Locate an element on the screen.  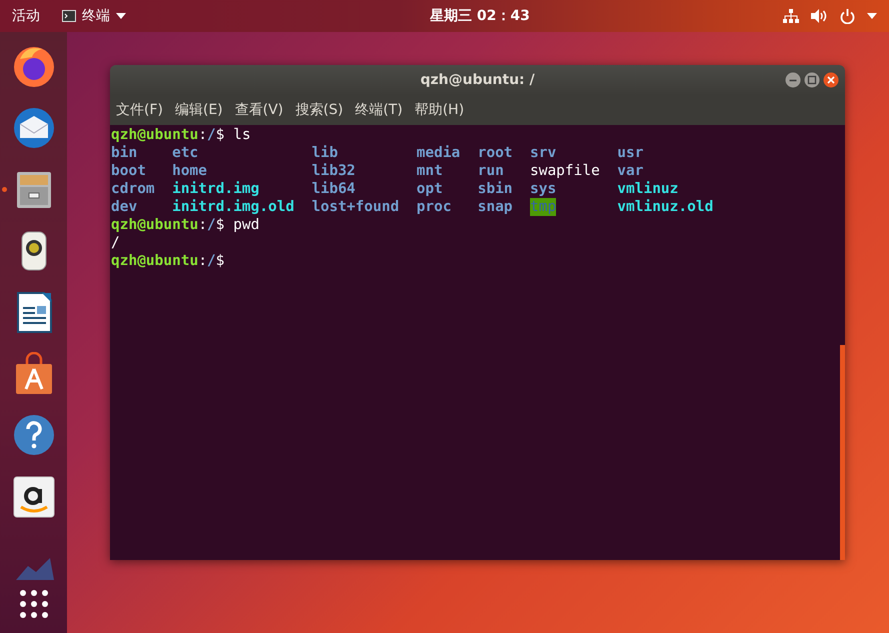
directory-name: lib32 is located at coordinates (334, 171).